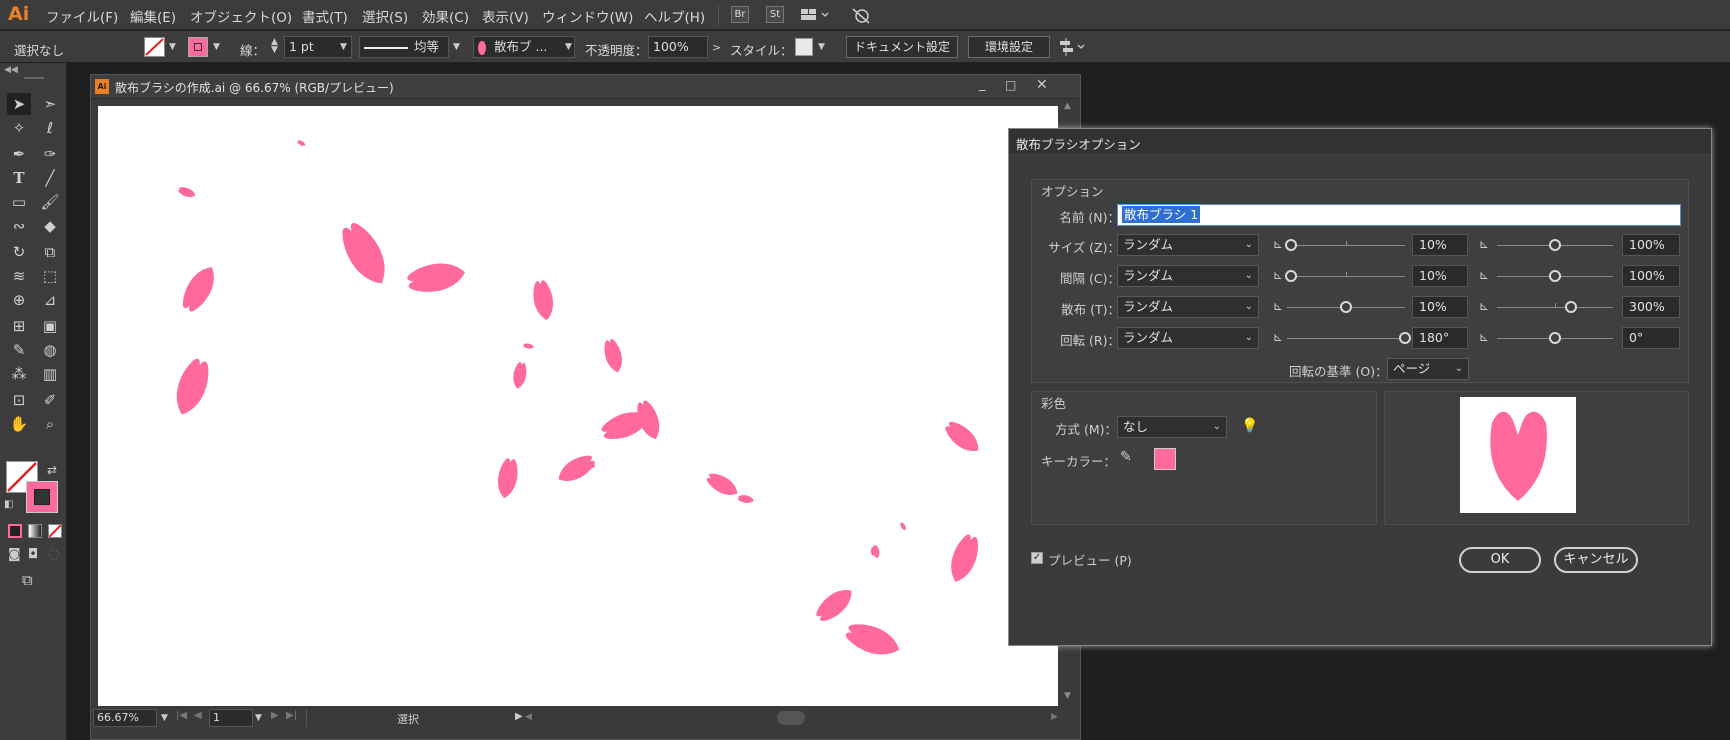  Describe the element at coordinates (678, 47) in the screenshot. I see `opacity-input: 100%` at that location.